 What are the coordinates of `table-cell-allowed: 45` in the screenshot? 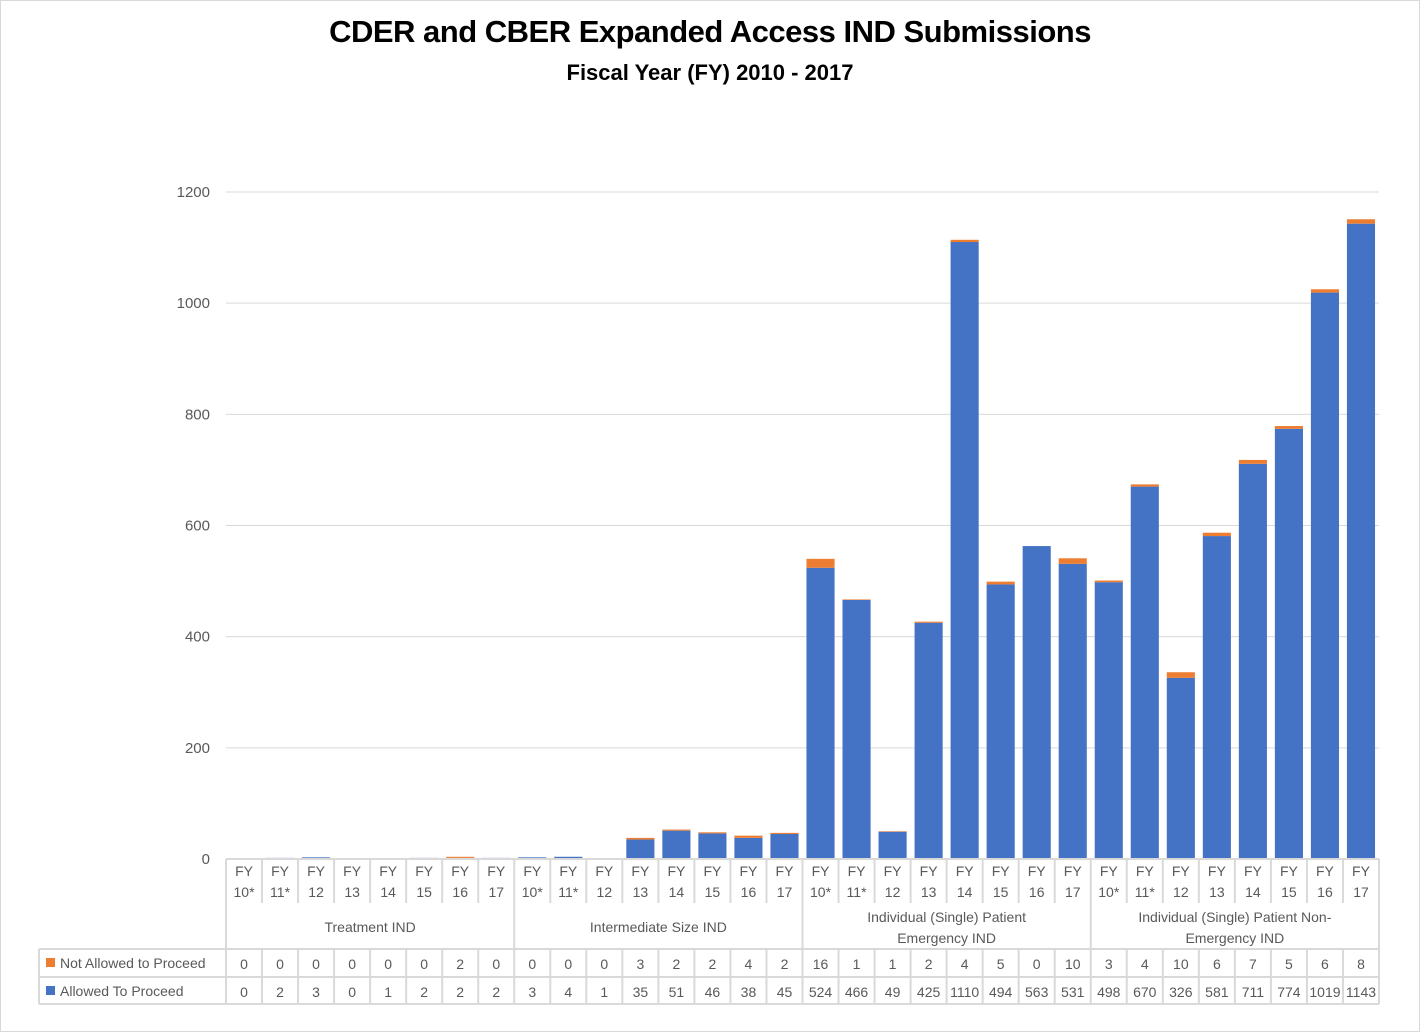 It's located at (785, 992).